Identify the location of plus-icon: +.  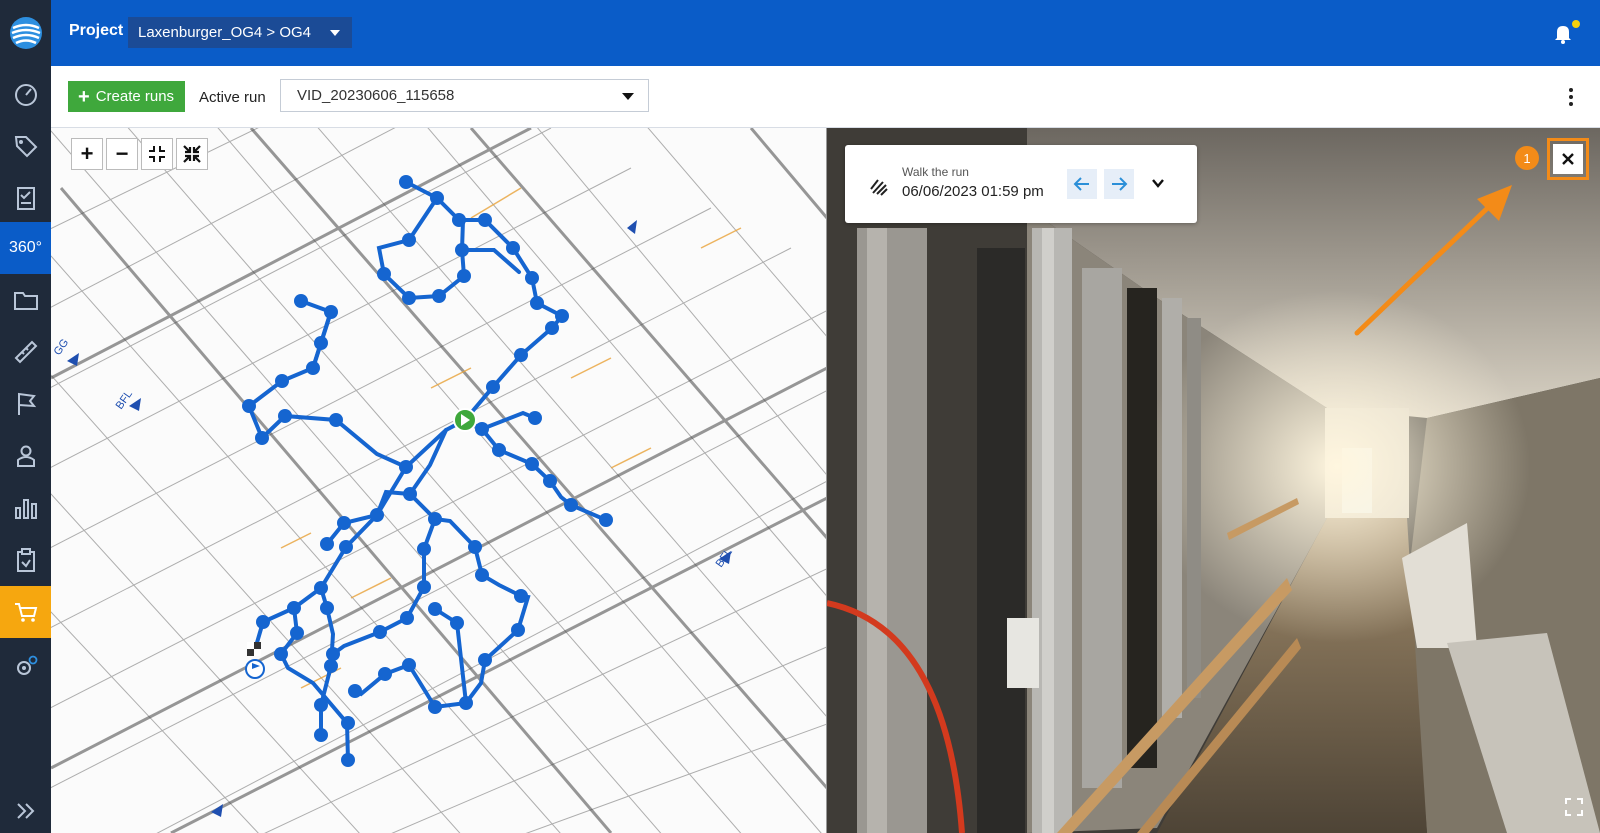
(84, 96).